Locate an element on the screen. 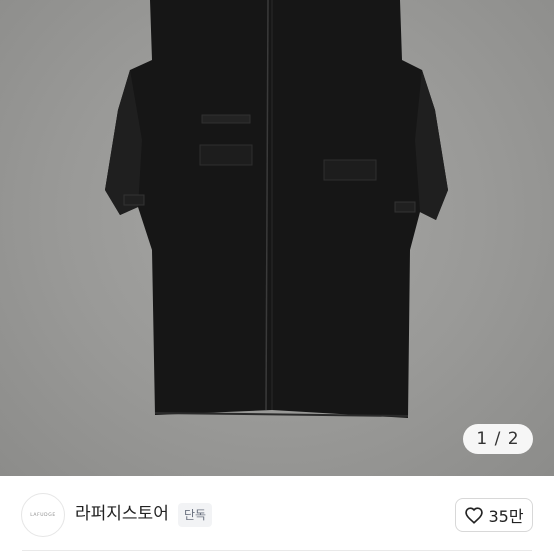 Image resolution: width=554 pixels, height=554 pixels. store-logo-text: LAFUDGE is located at coordinates (43, 515).